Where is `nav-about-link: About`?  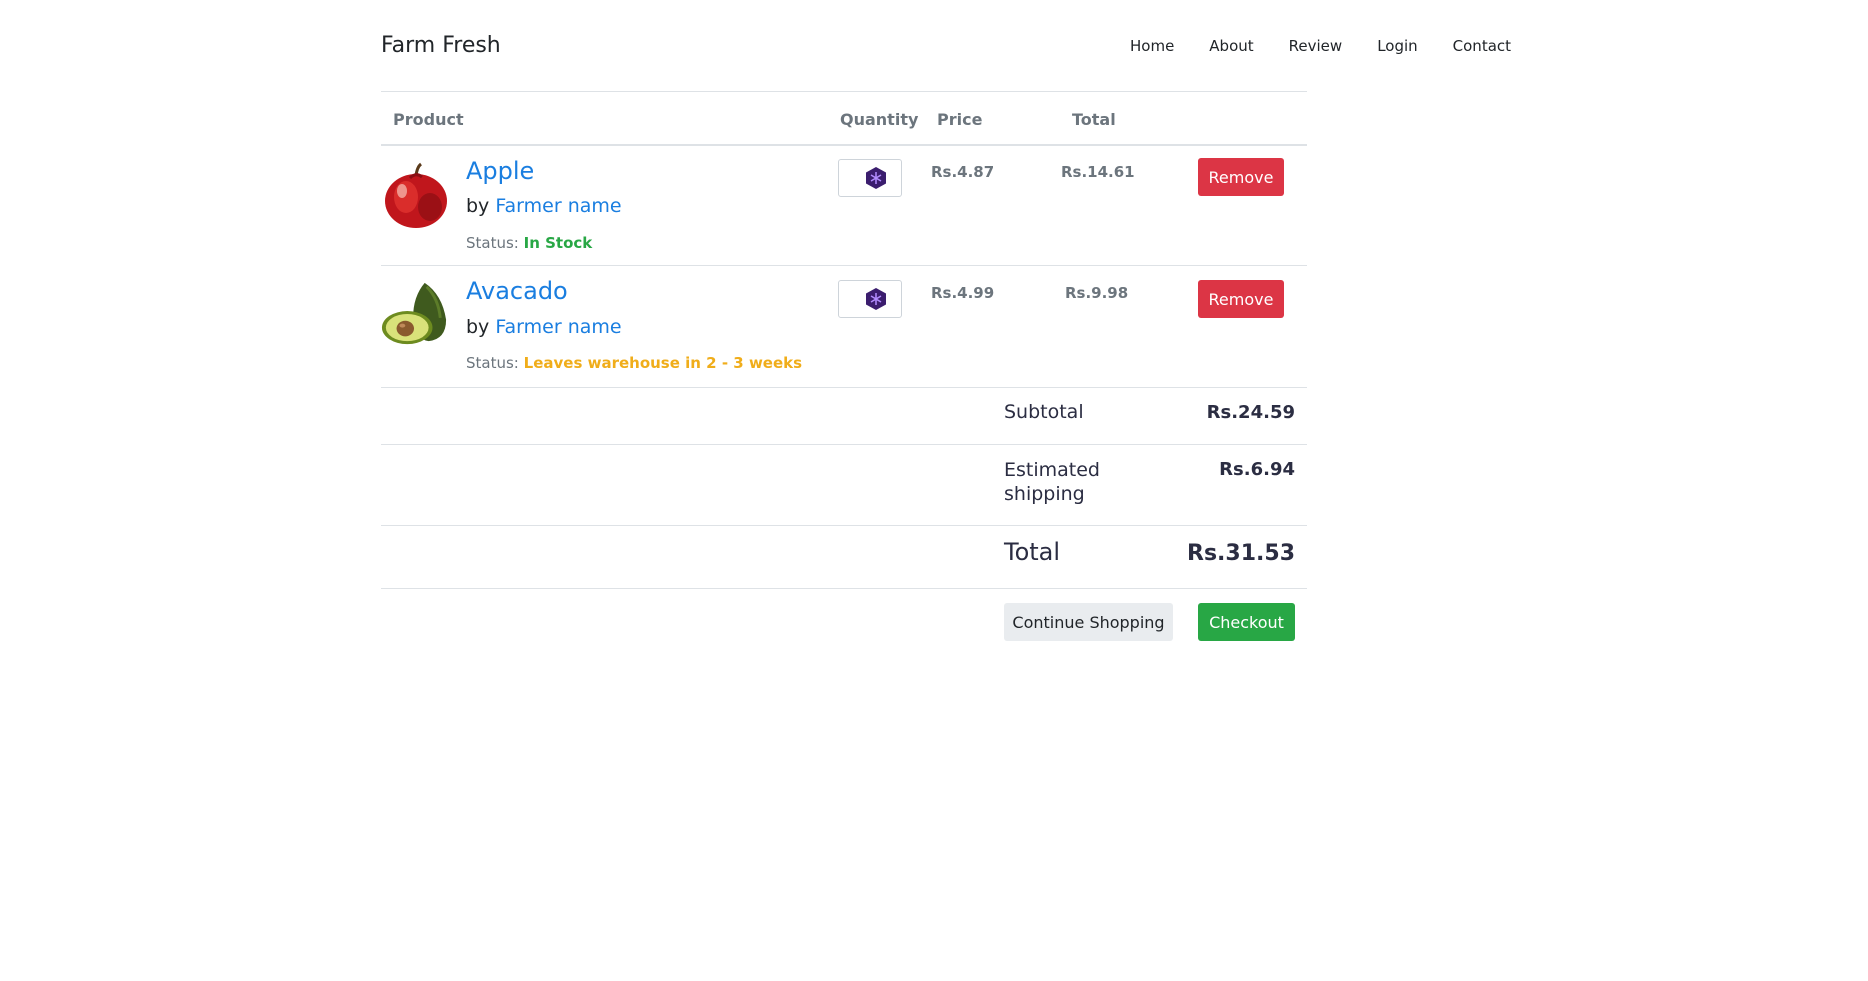 nav-about-link: About is located at coordinates (1231, 46).